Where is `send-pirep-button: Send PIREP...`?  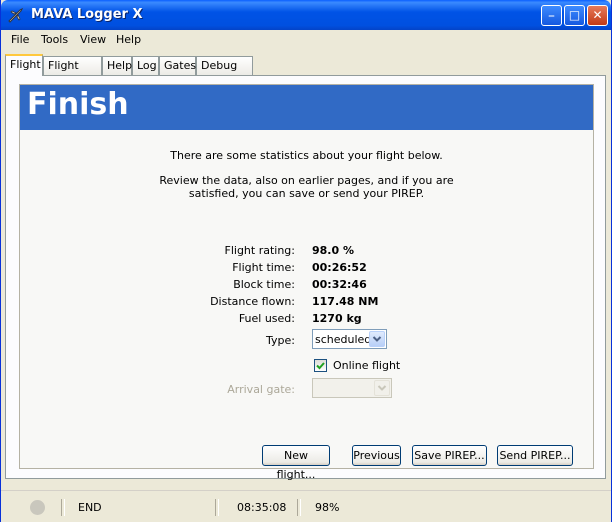
send-pirep-button: Send PIREP... is located at coordinates (535, 455).